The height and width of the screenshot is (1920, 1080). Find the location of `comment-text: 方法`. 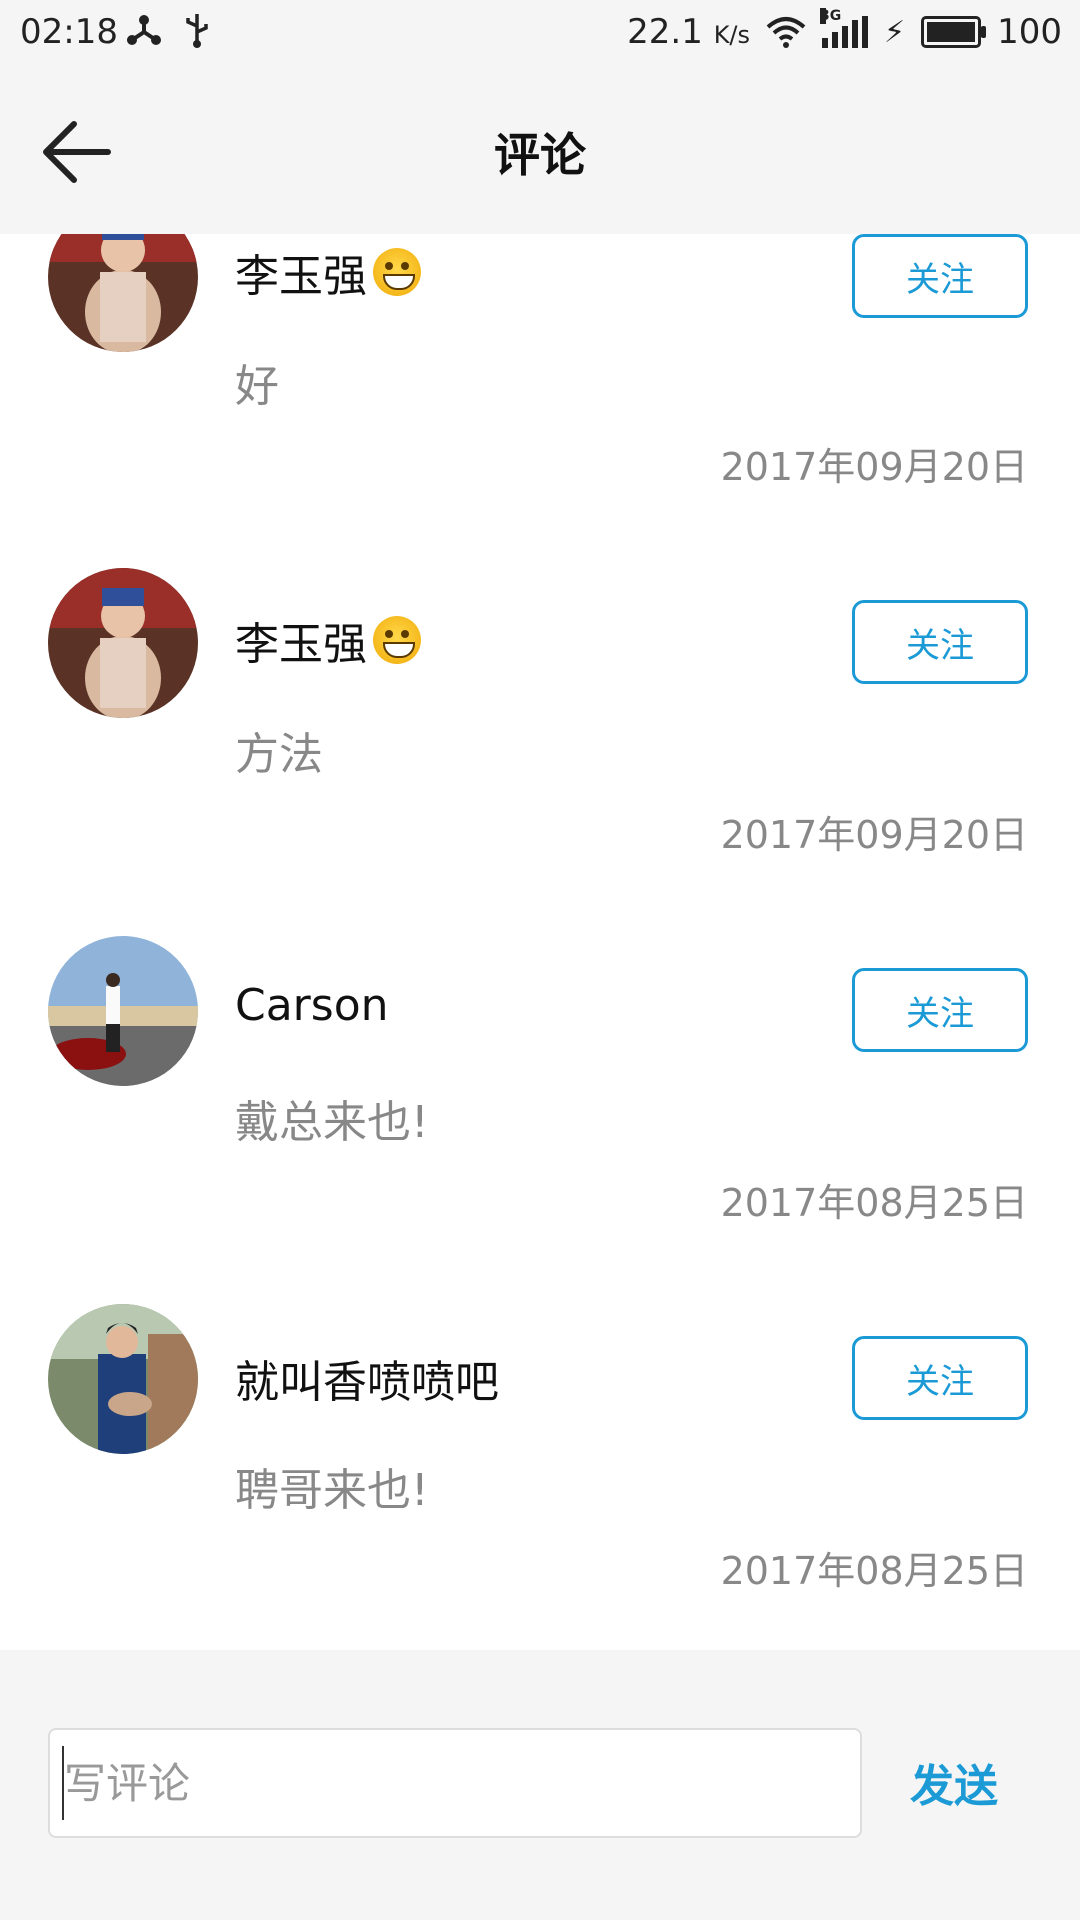

comment-text: 方法 is located at coordinates (279, 754).